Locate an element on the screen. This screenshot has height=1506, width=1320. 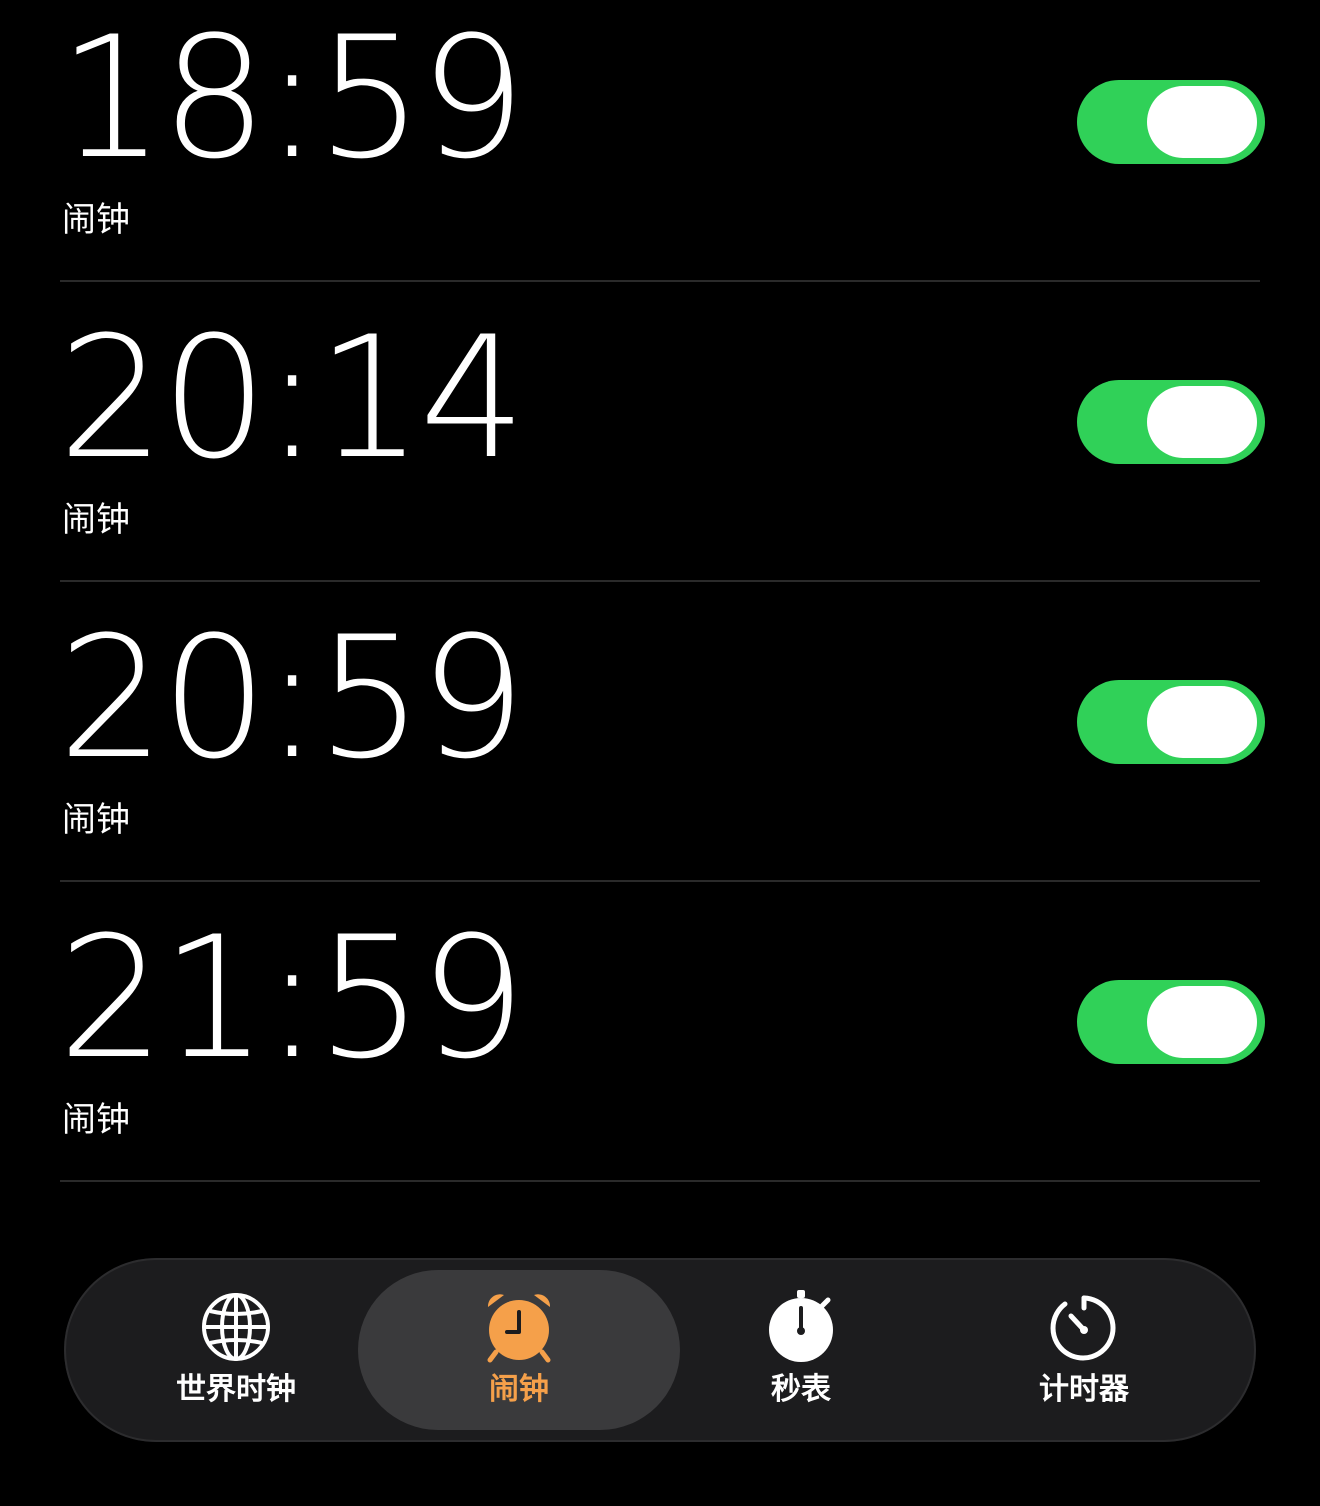
tab-bar: 世界时钟 闹钟 秒表 计时器 is located at coordinates (660, 1350).